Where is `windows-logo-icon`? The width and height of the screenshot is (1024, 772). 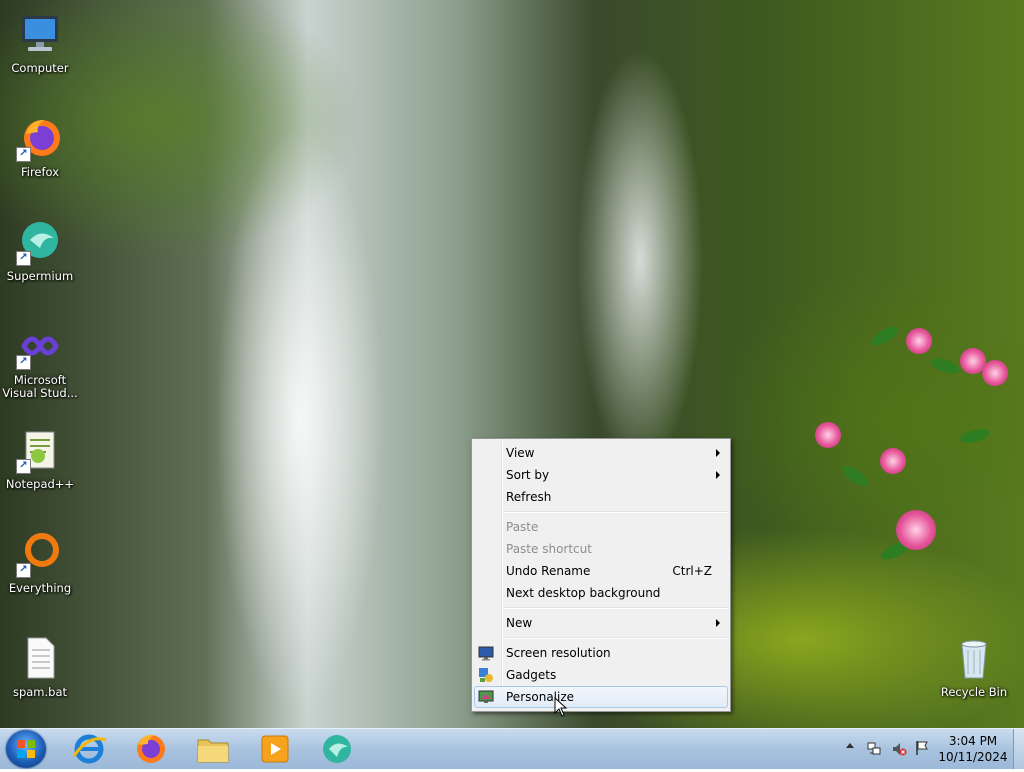 windows-logo-icon is located at coordinates (26, 749).